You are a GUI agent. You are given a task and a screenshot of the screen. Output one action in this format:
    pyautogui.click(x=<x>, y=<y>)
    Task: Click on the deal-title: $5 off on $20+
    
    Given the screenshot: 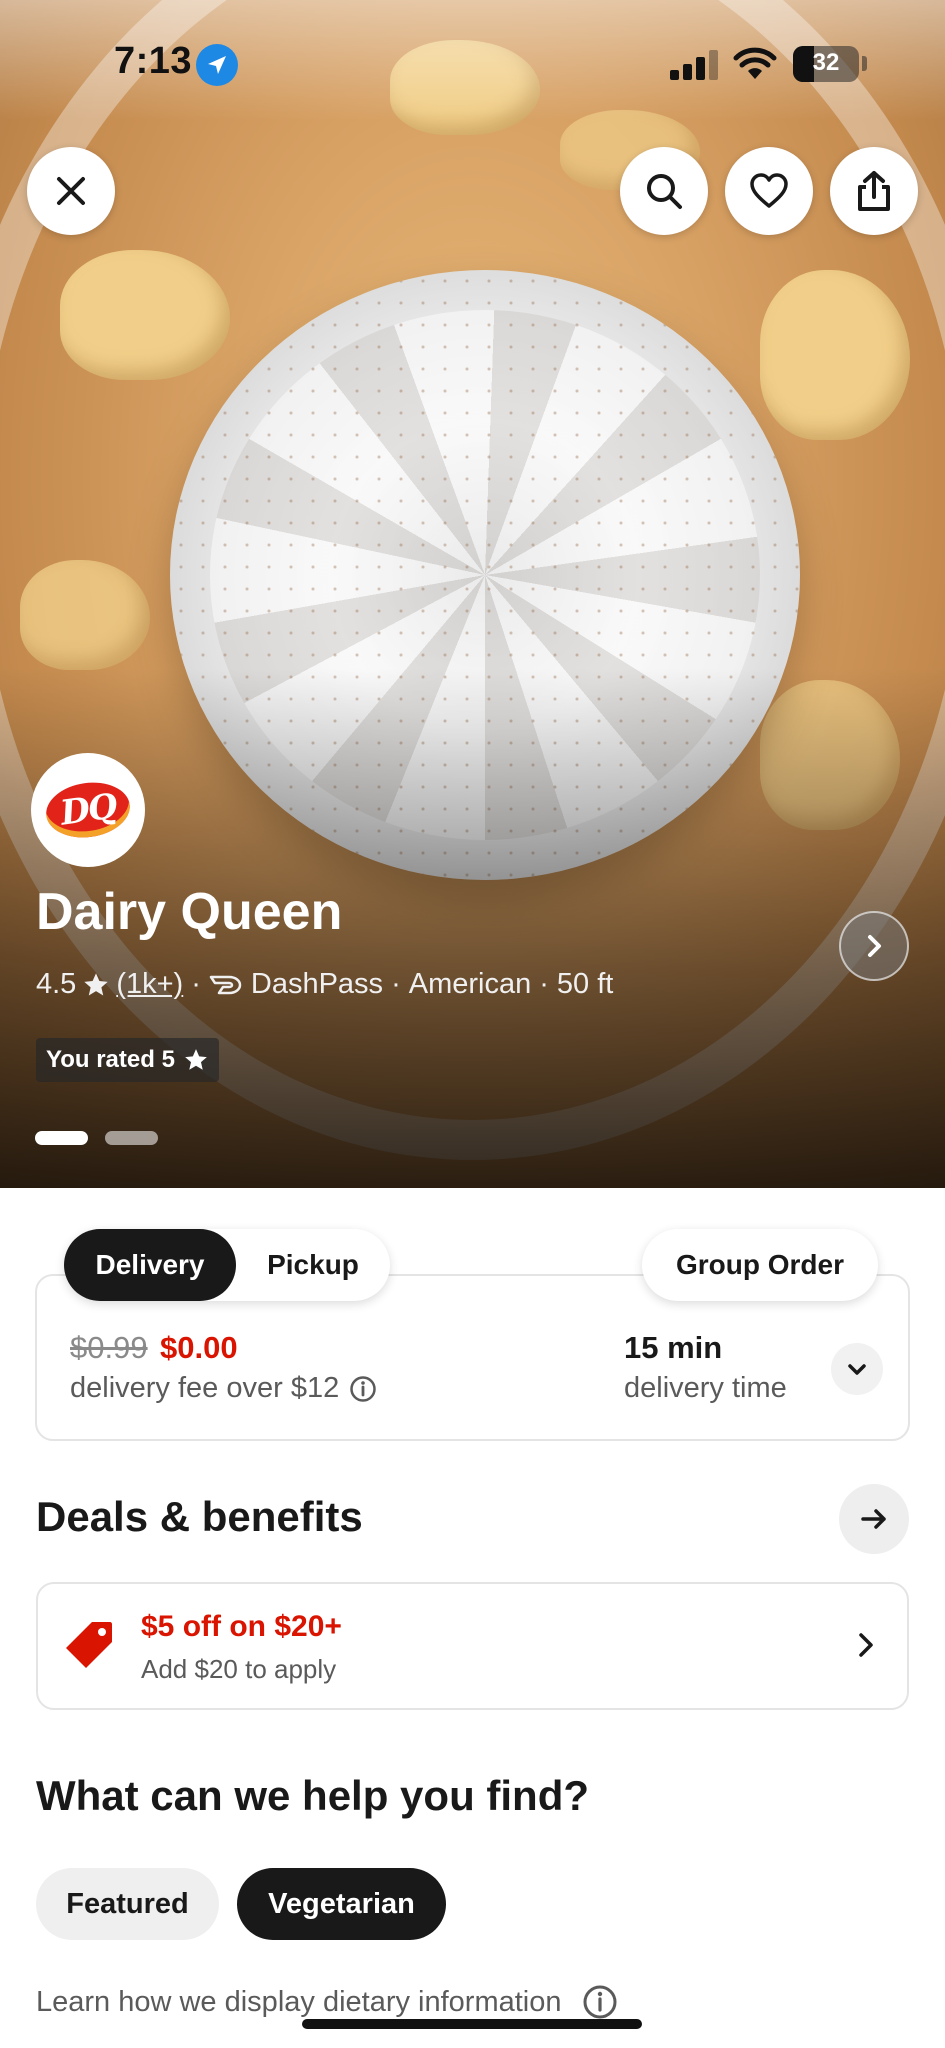 What is the action you would take?
    pyautogui.click(x=241, y=1626)
    